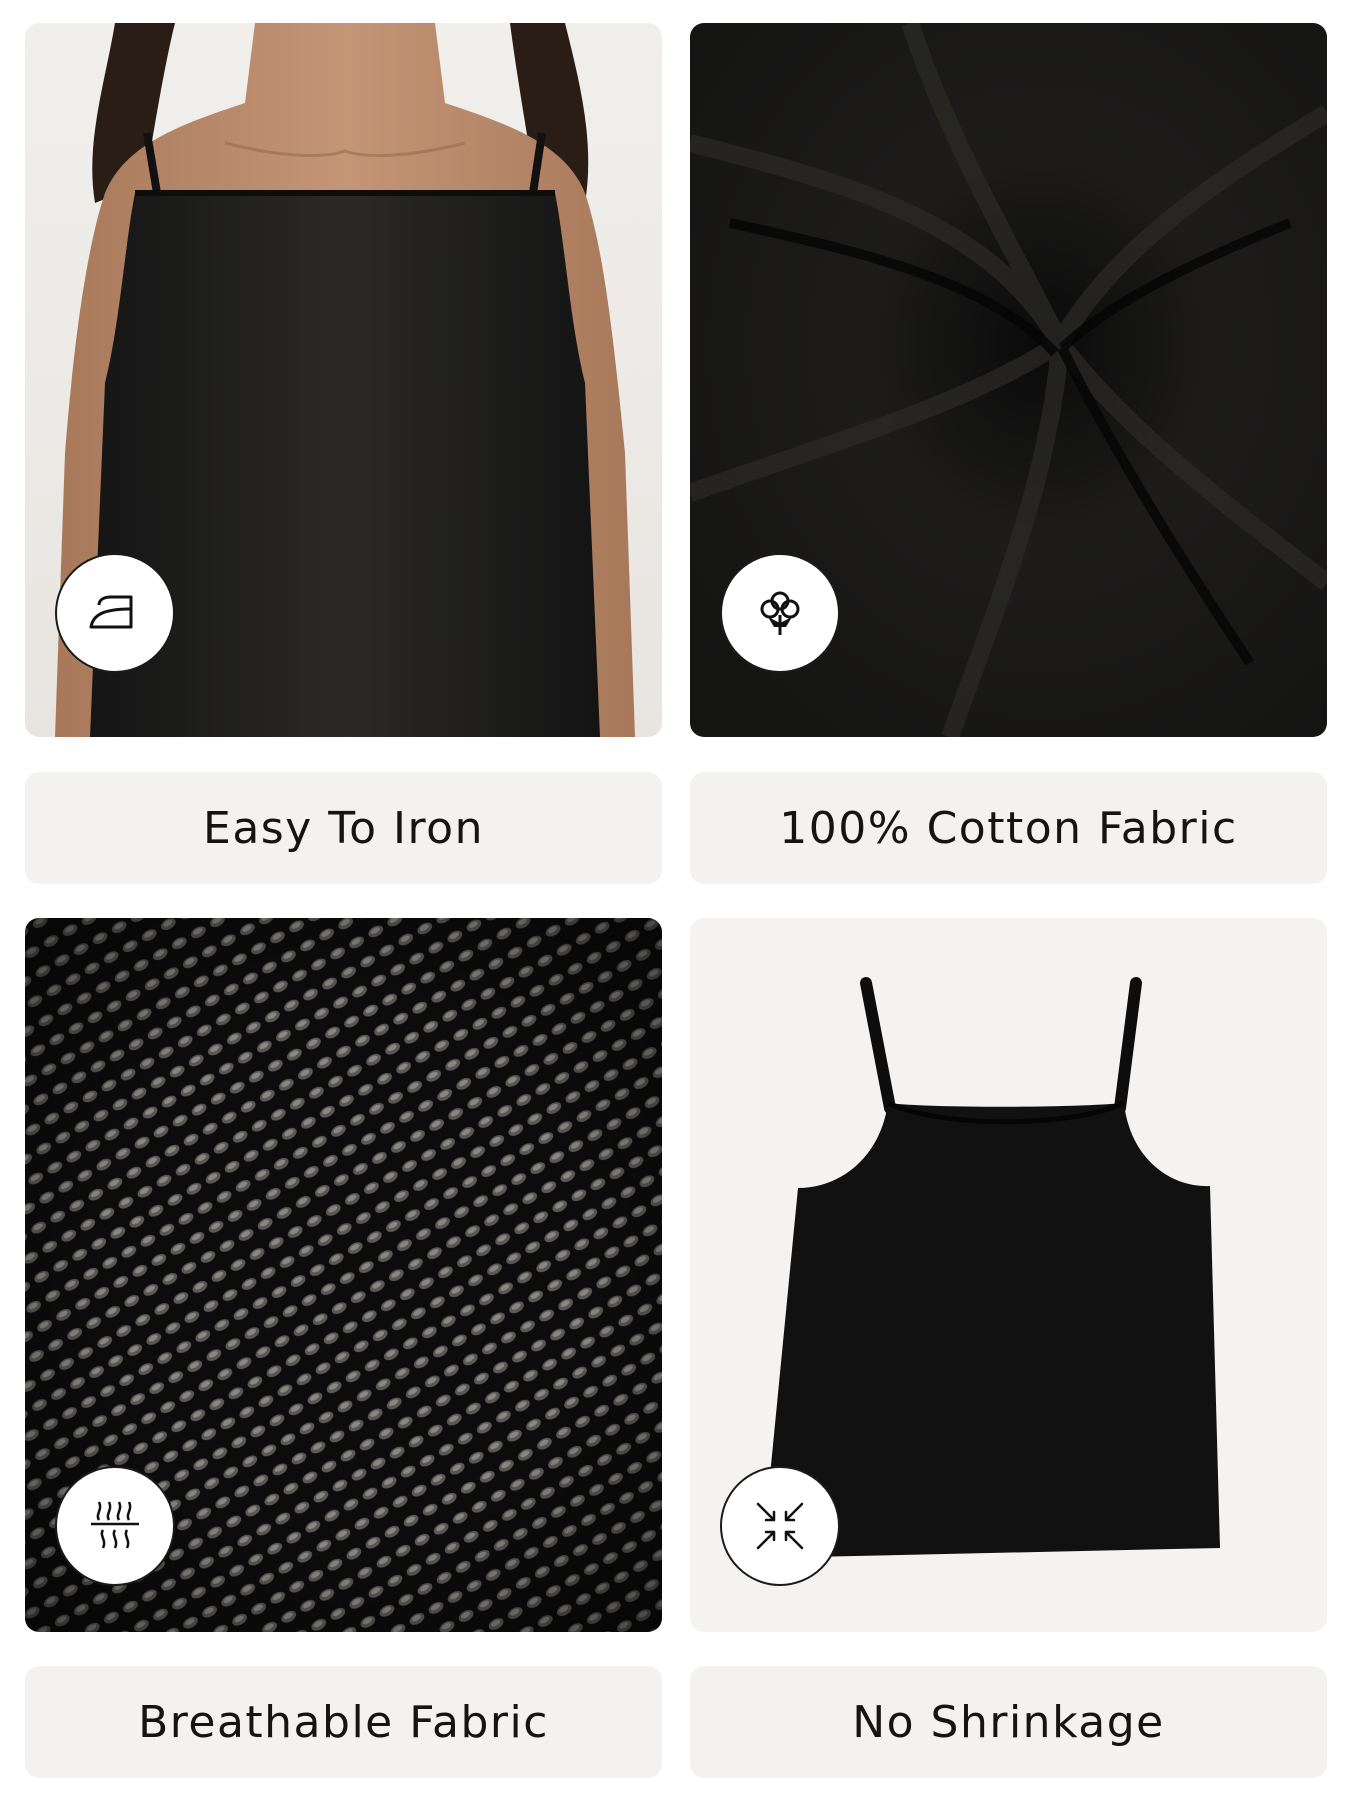 The height and width of the screenshot is (1800, 1350). I want to click on no-shrink-icon, so click(780, 1526).